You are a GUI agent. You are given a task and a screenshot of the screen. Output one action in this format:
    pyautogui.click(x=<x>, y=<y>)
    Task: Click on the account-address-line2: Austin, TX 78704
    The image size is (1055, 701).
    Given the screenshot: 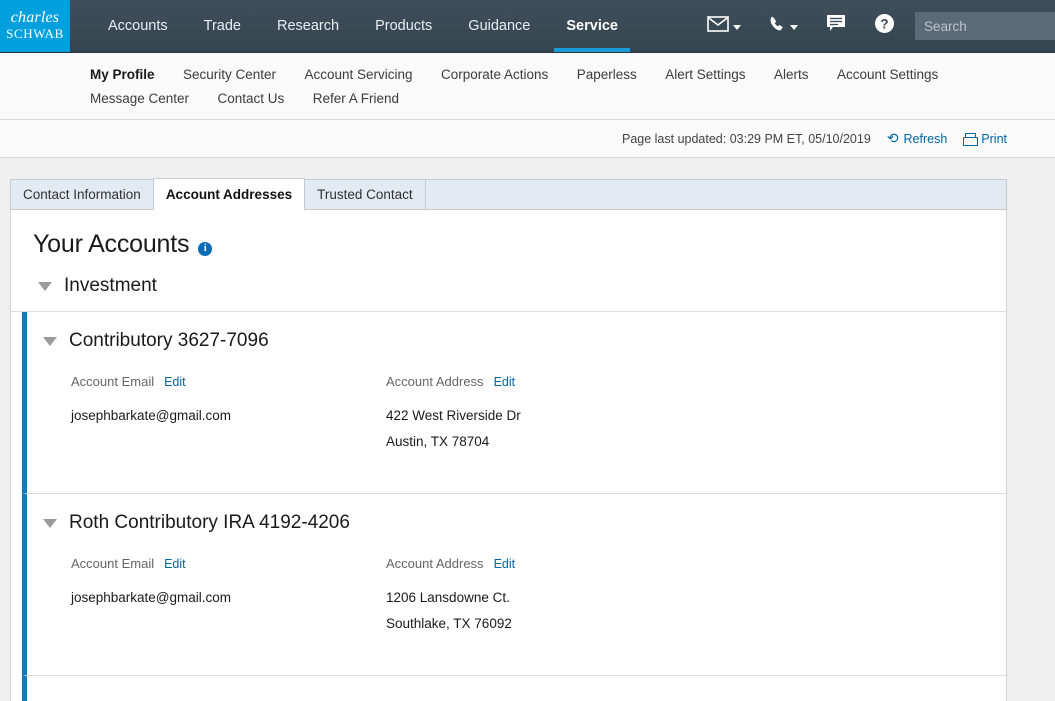 What is the action you would take?
    pyautogui.click(x=438, y=441)
    